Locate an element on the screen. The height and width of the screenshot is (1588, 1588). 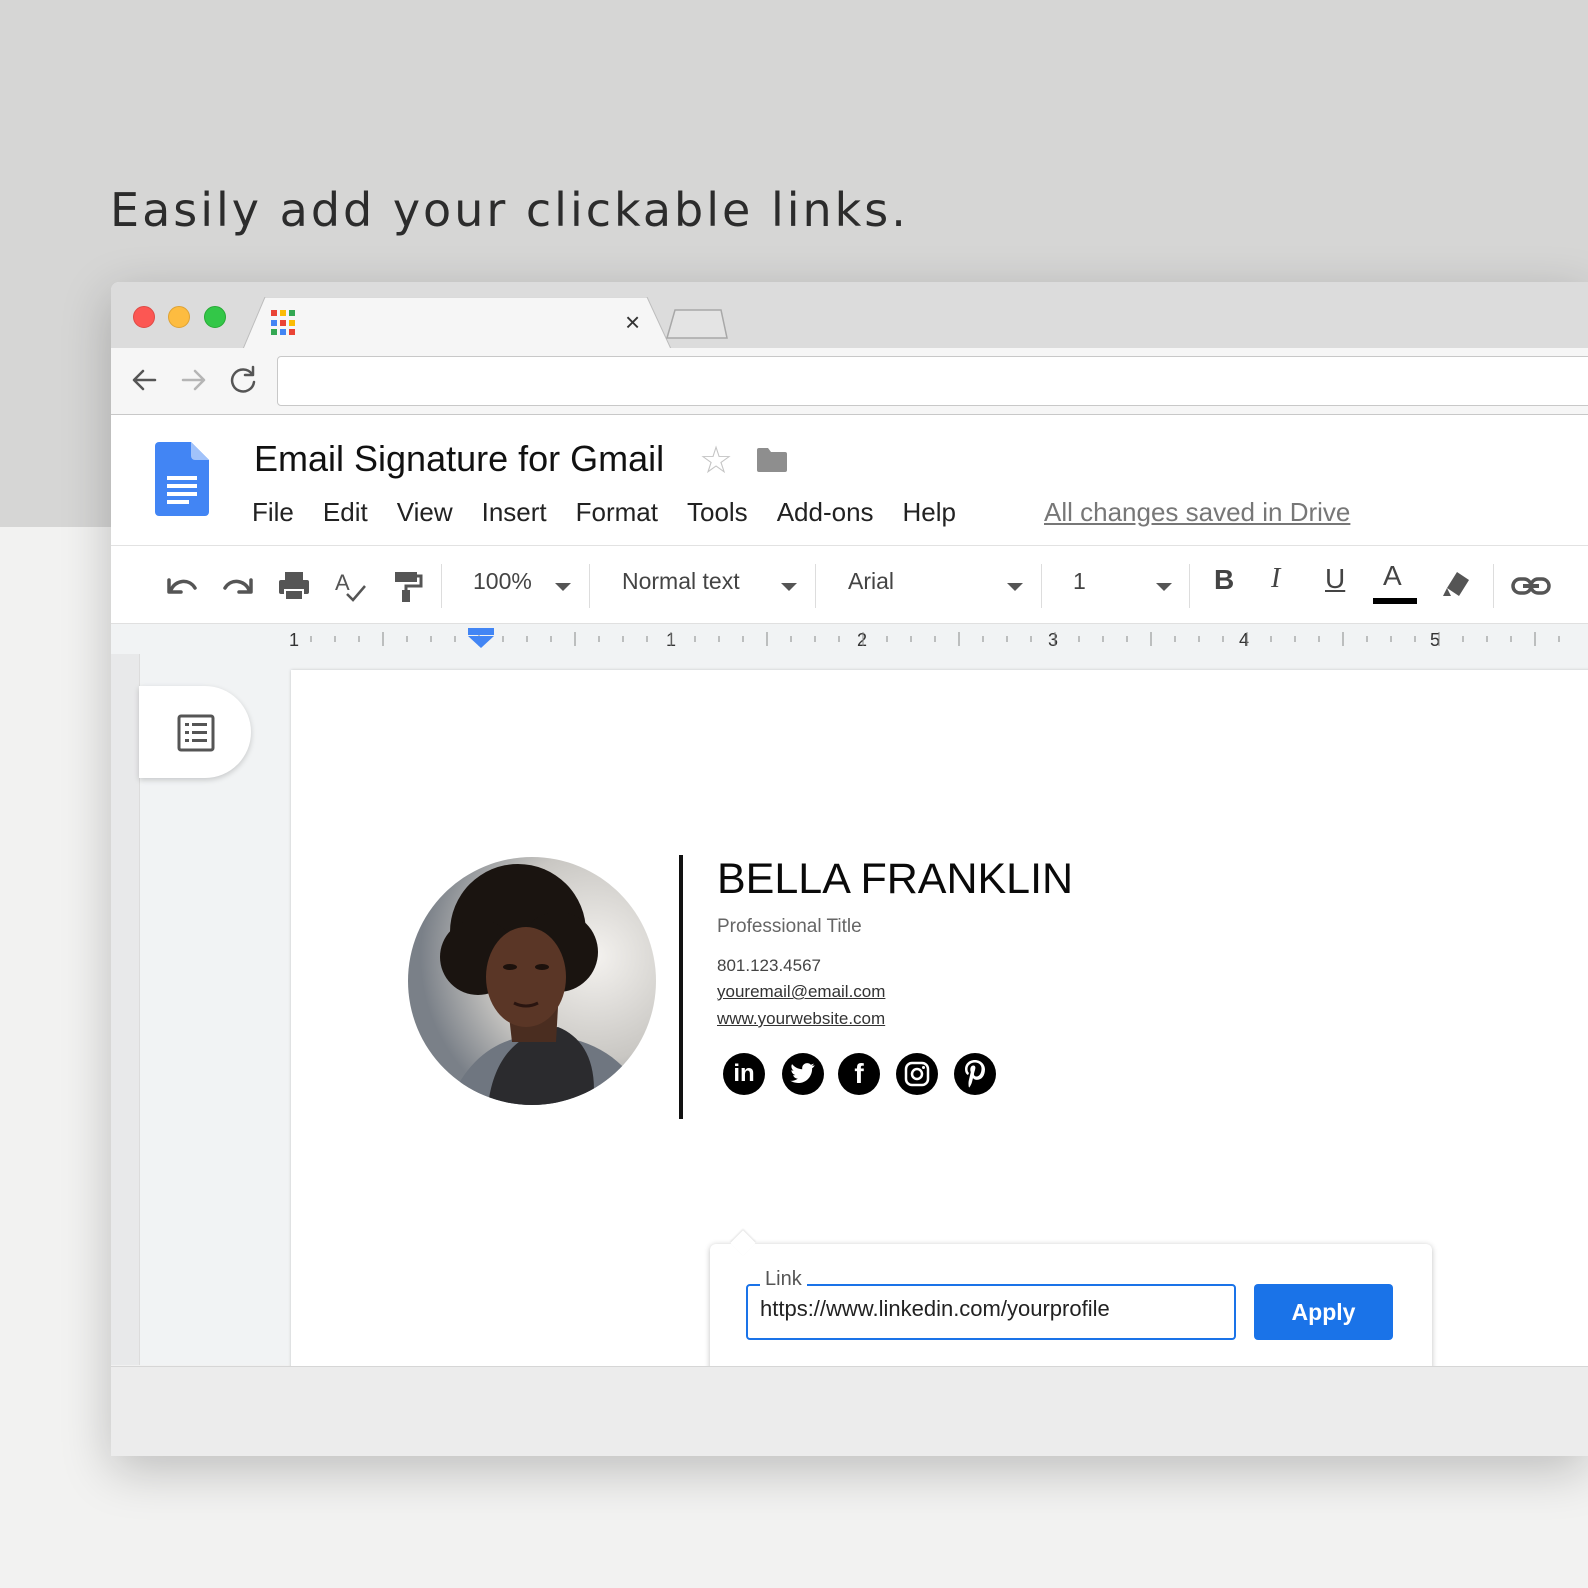
ruler: 1 1 2 3 4 5 is located at coordinates (849, 639).